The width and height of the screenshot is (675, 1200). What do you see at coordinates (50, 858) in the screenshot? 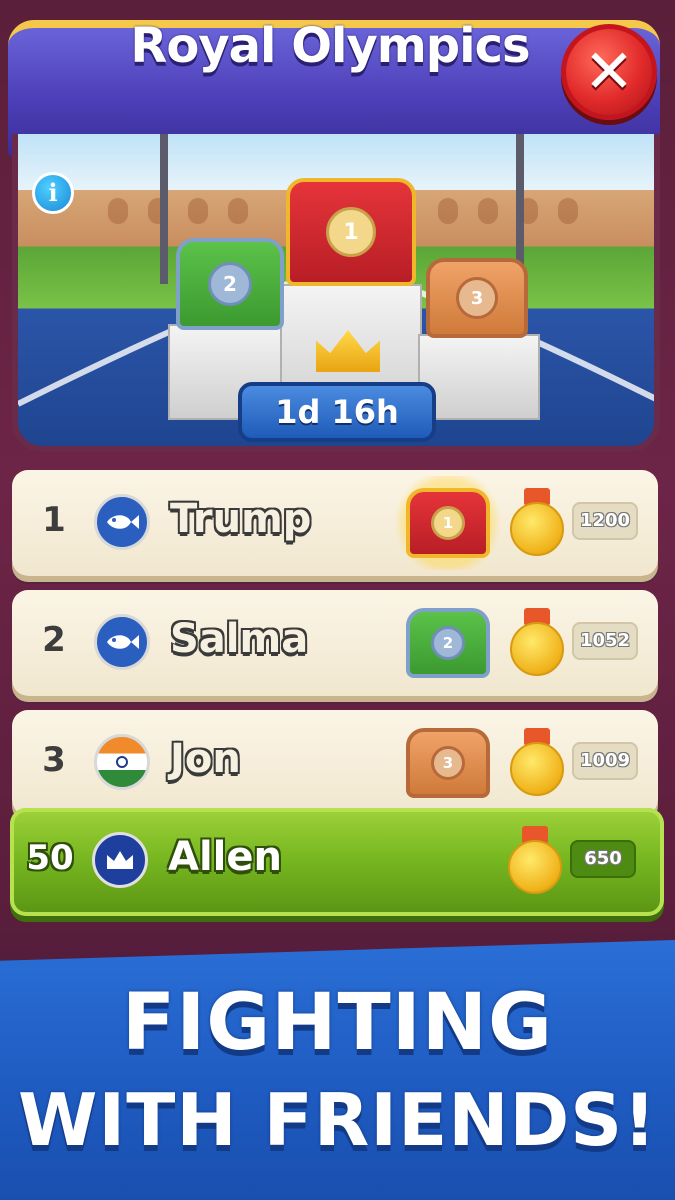
I see `rank-number: 50` at bounding box center [50, 858].